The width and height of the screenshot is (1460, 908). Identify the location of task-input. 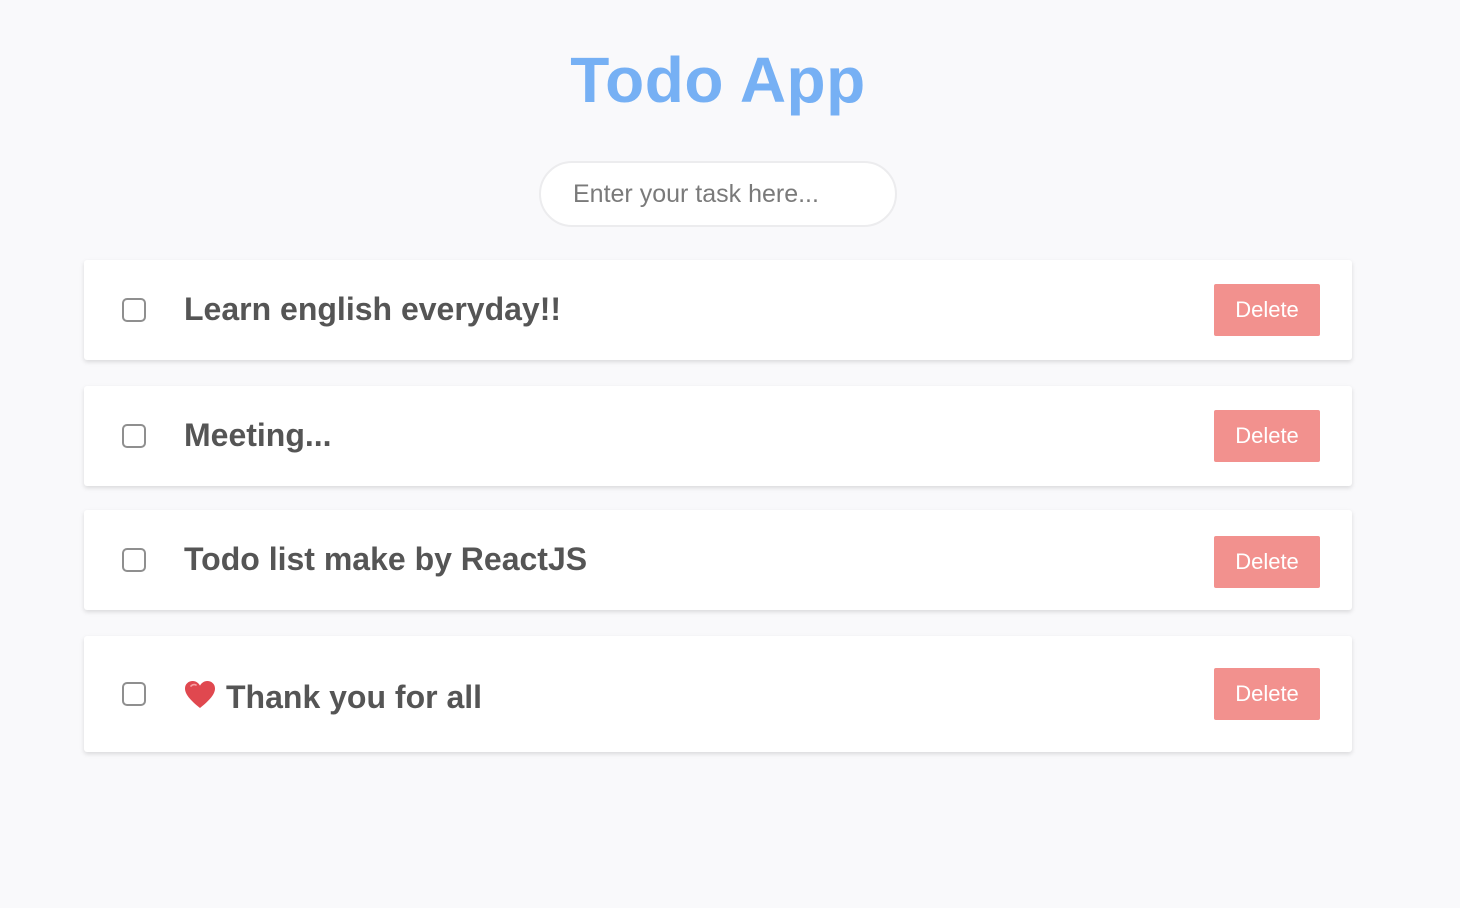
(718, 194).